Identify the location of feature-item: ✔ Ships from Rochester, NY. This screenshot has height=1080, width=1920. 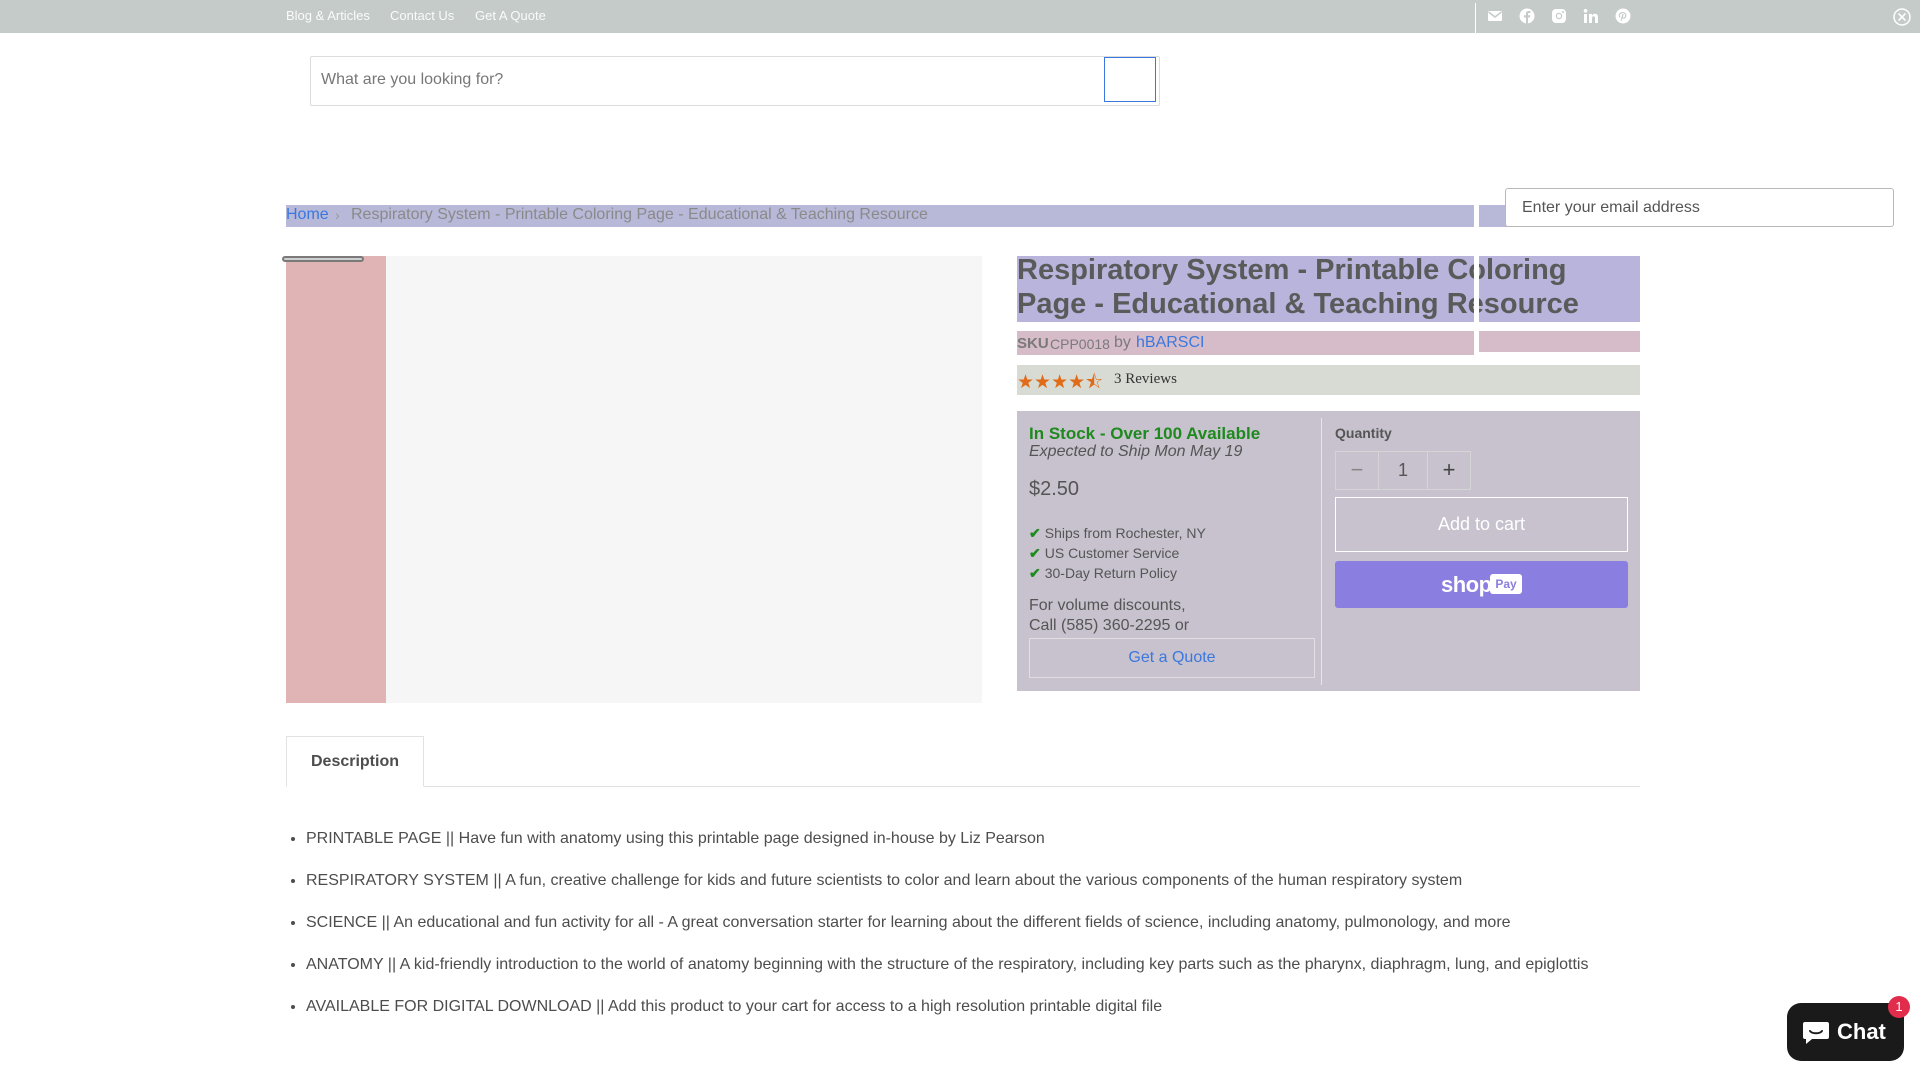
(1117, 533).